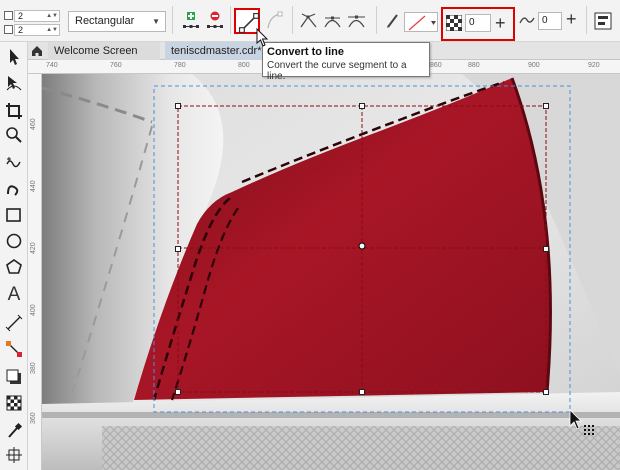 Image resolution: width=620 pixels, height=470 pixels. I want to click on transparency-tool, so click(14, 403).